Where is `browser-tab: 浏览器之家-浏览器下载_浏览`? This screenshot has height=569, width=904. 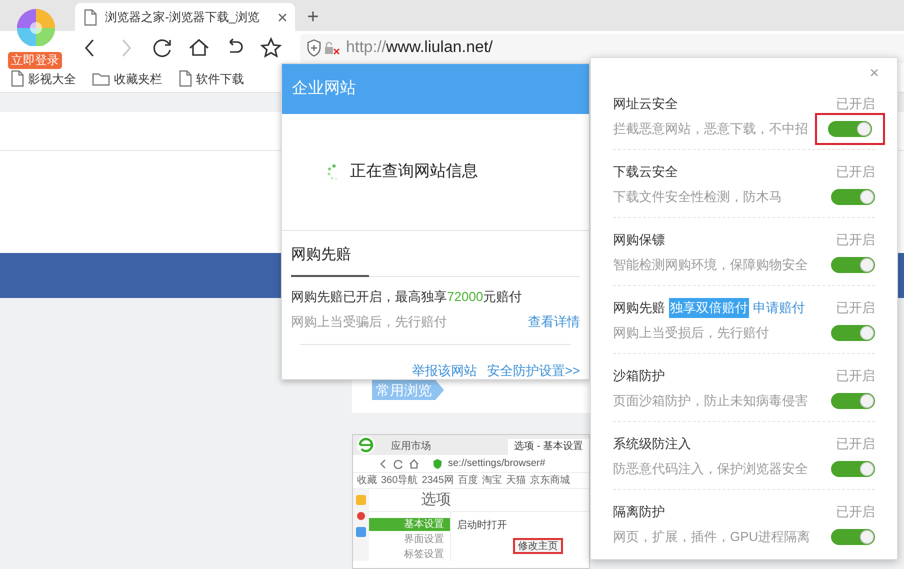 browser-tab: 浏览器之家-浏览器下载_浏览 is located at coordinates (185, 17).